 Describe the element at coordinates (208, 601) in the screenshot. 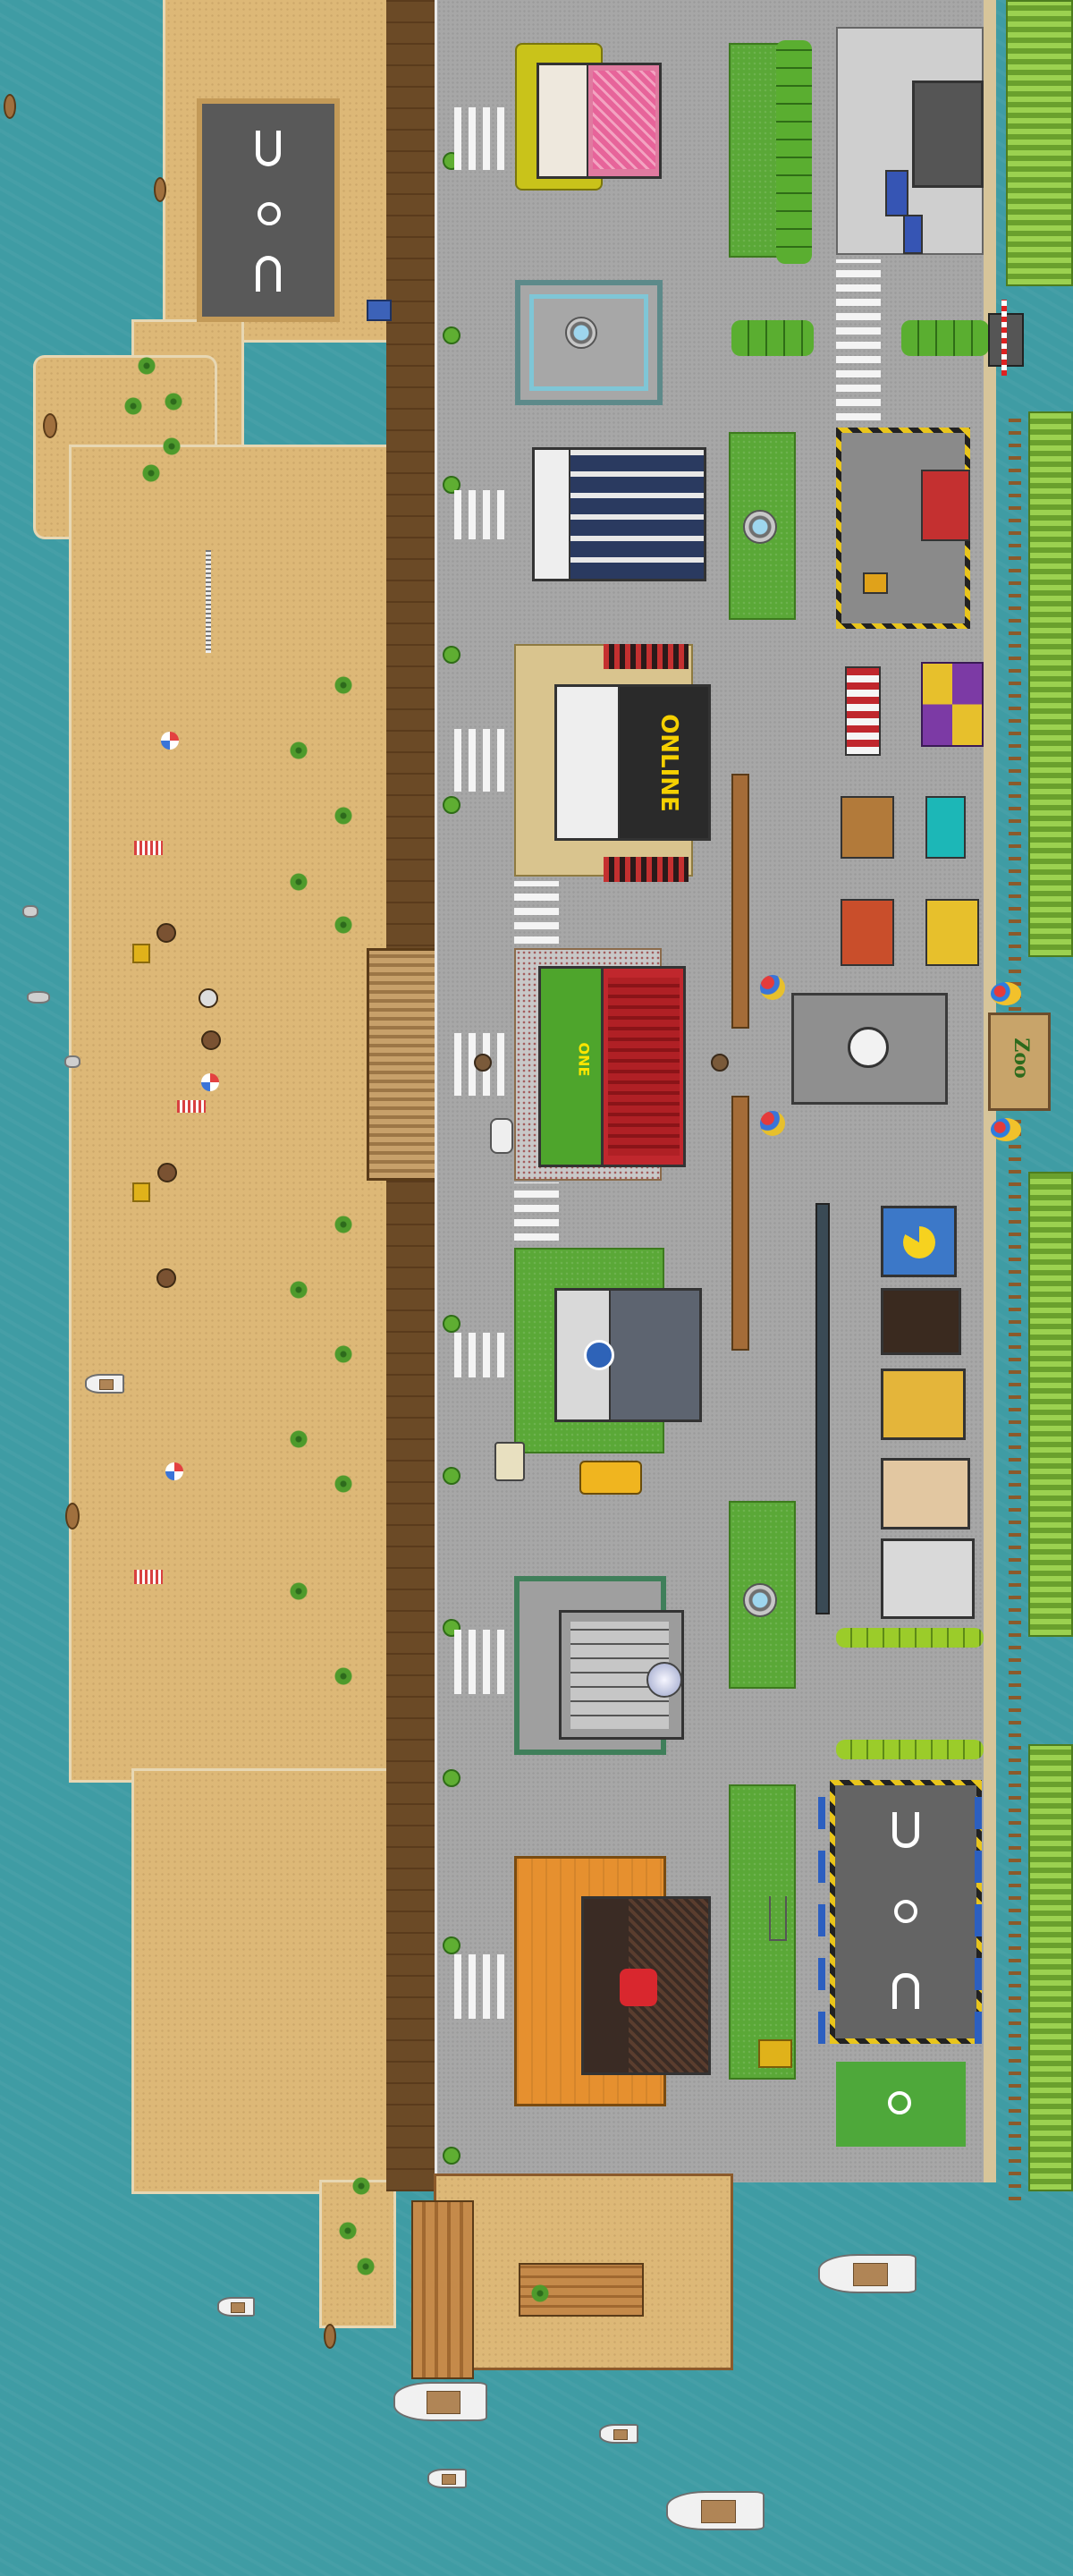

I see `volleyball-net` at that location.